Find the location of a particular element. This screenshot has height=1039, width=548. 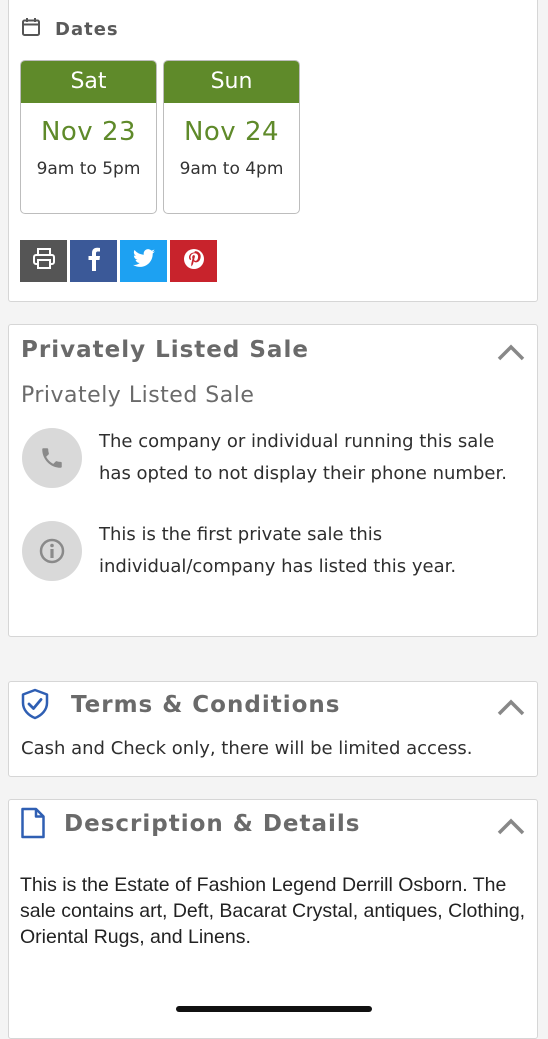

twitter-icon is located at coordinates (144, 261).